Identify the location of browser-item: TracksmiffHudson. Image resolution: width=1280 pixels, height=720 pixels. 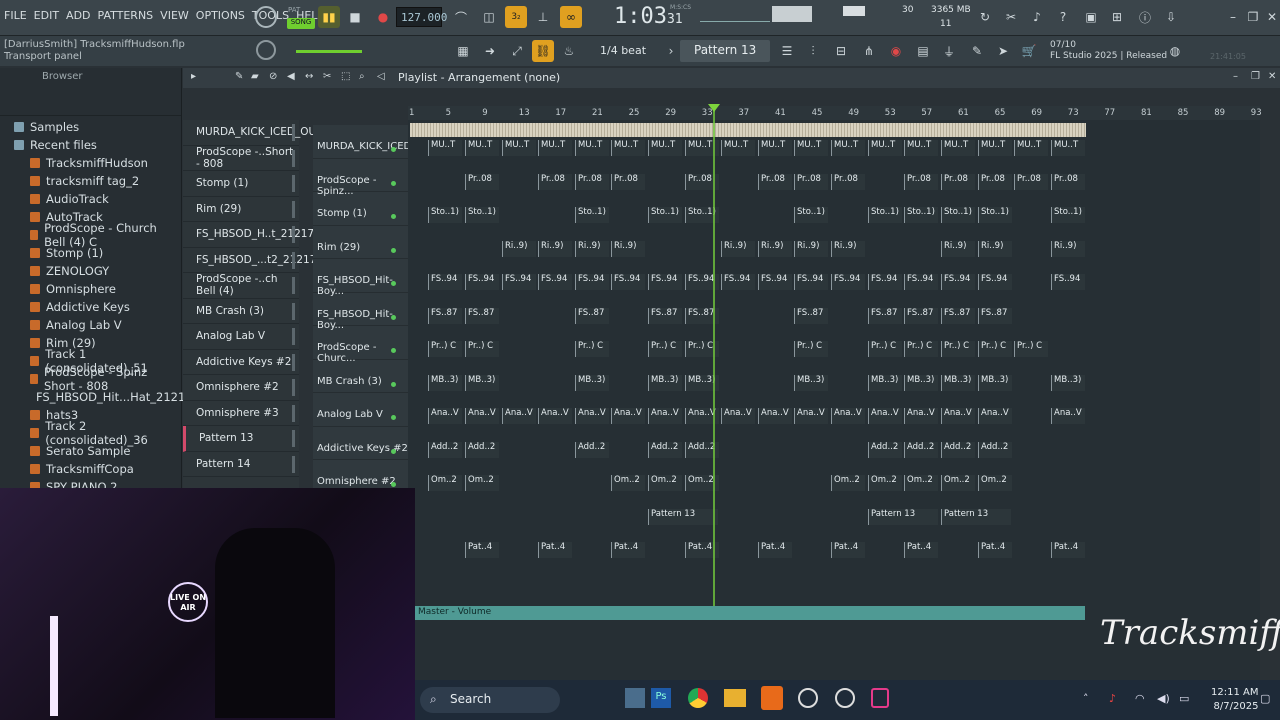
(97, 163).